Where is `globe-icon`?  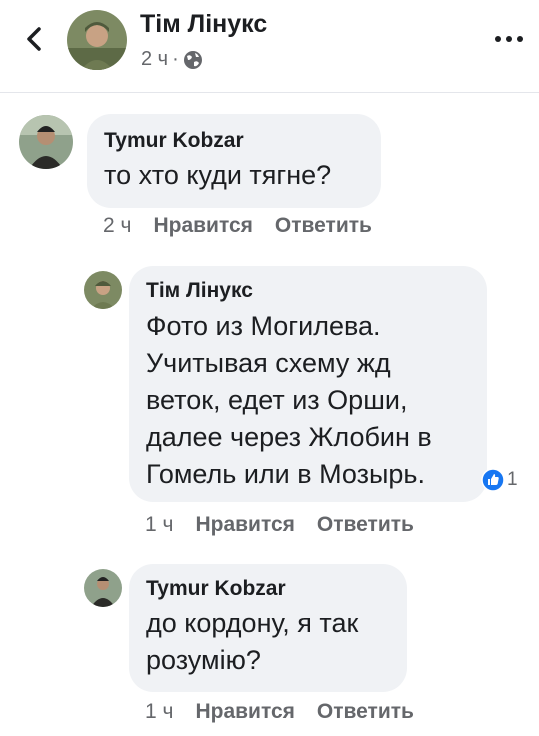
globe-icon is located at coordinates (192, 59).